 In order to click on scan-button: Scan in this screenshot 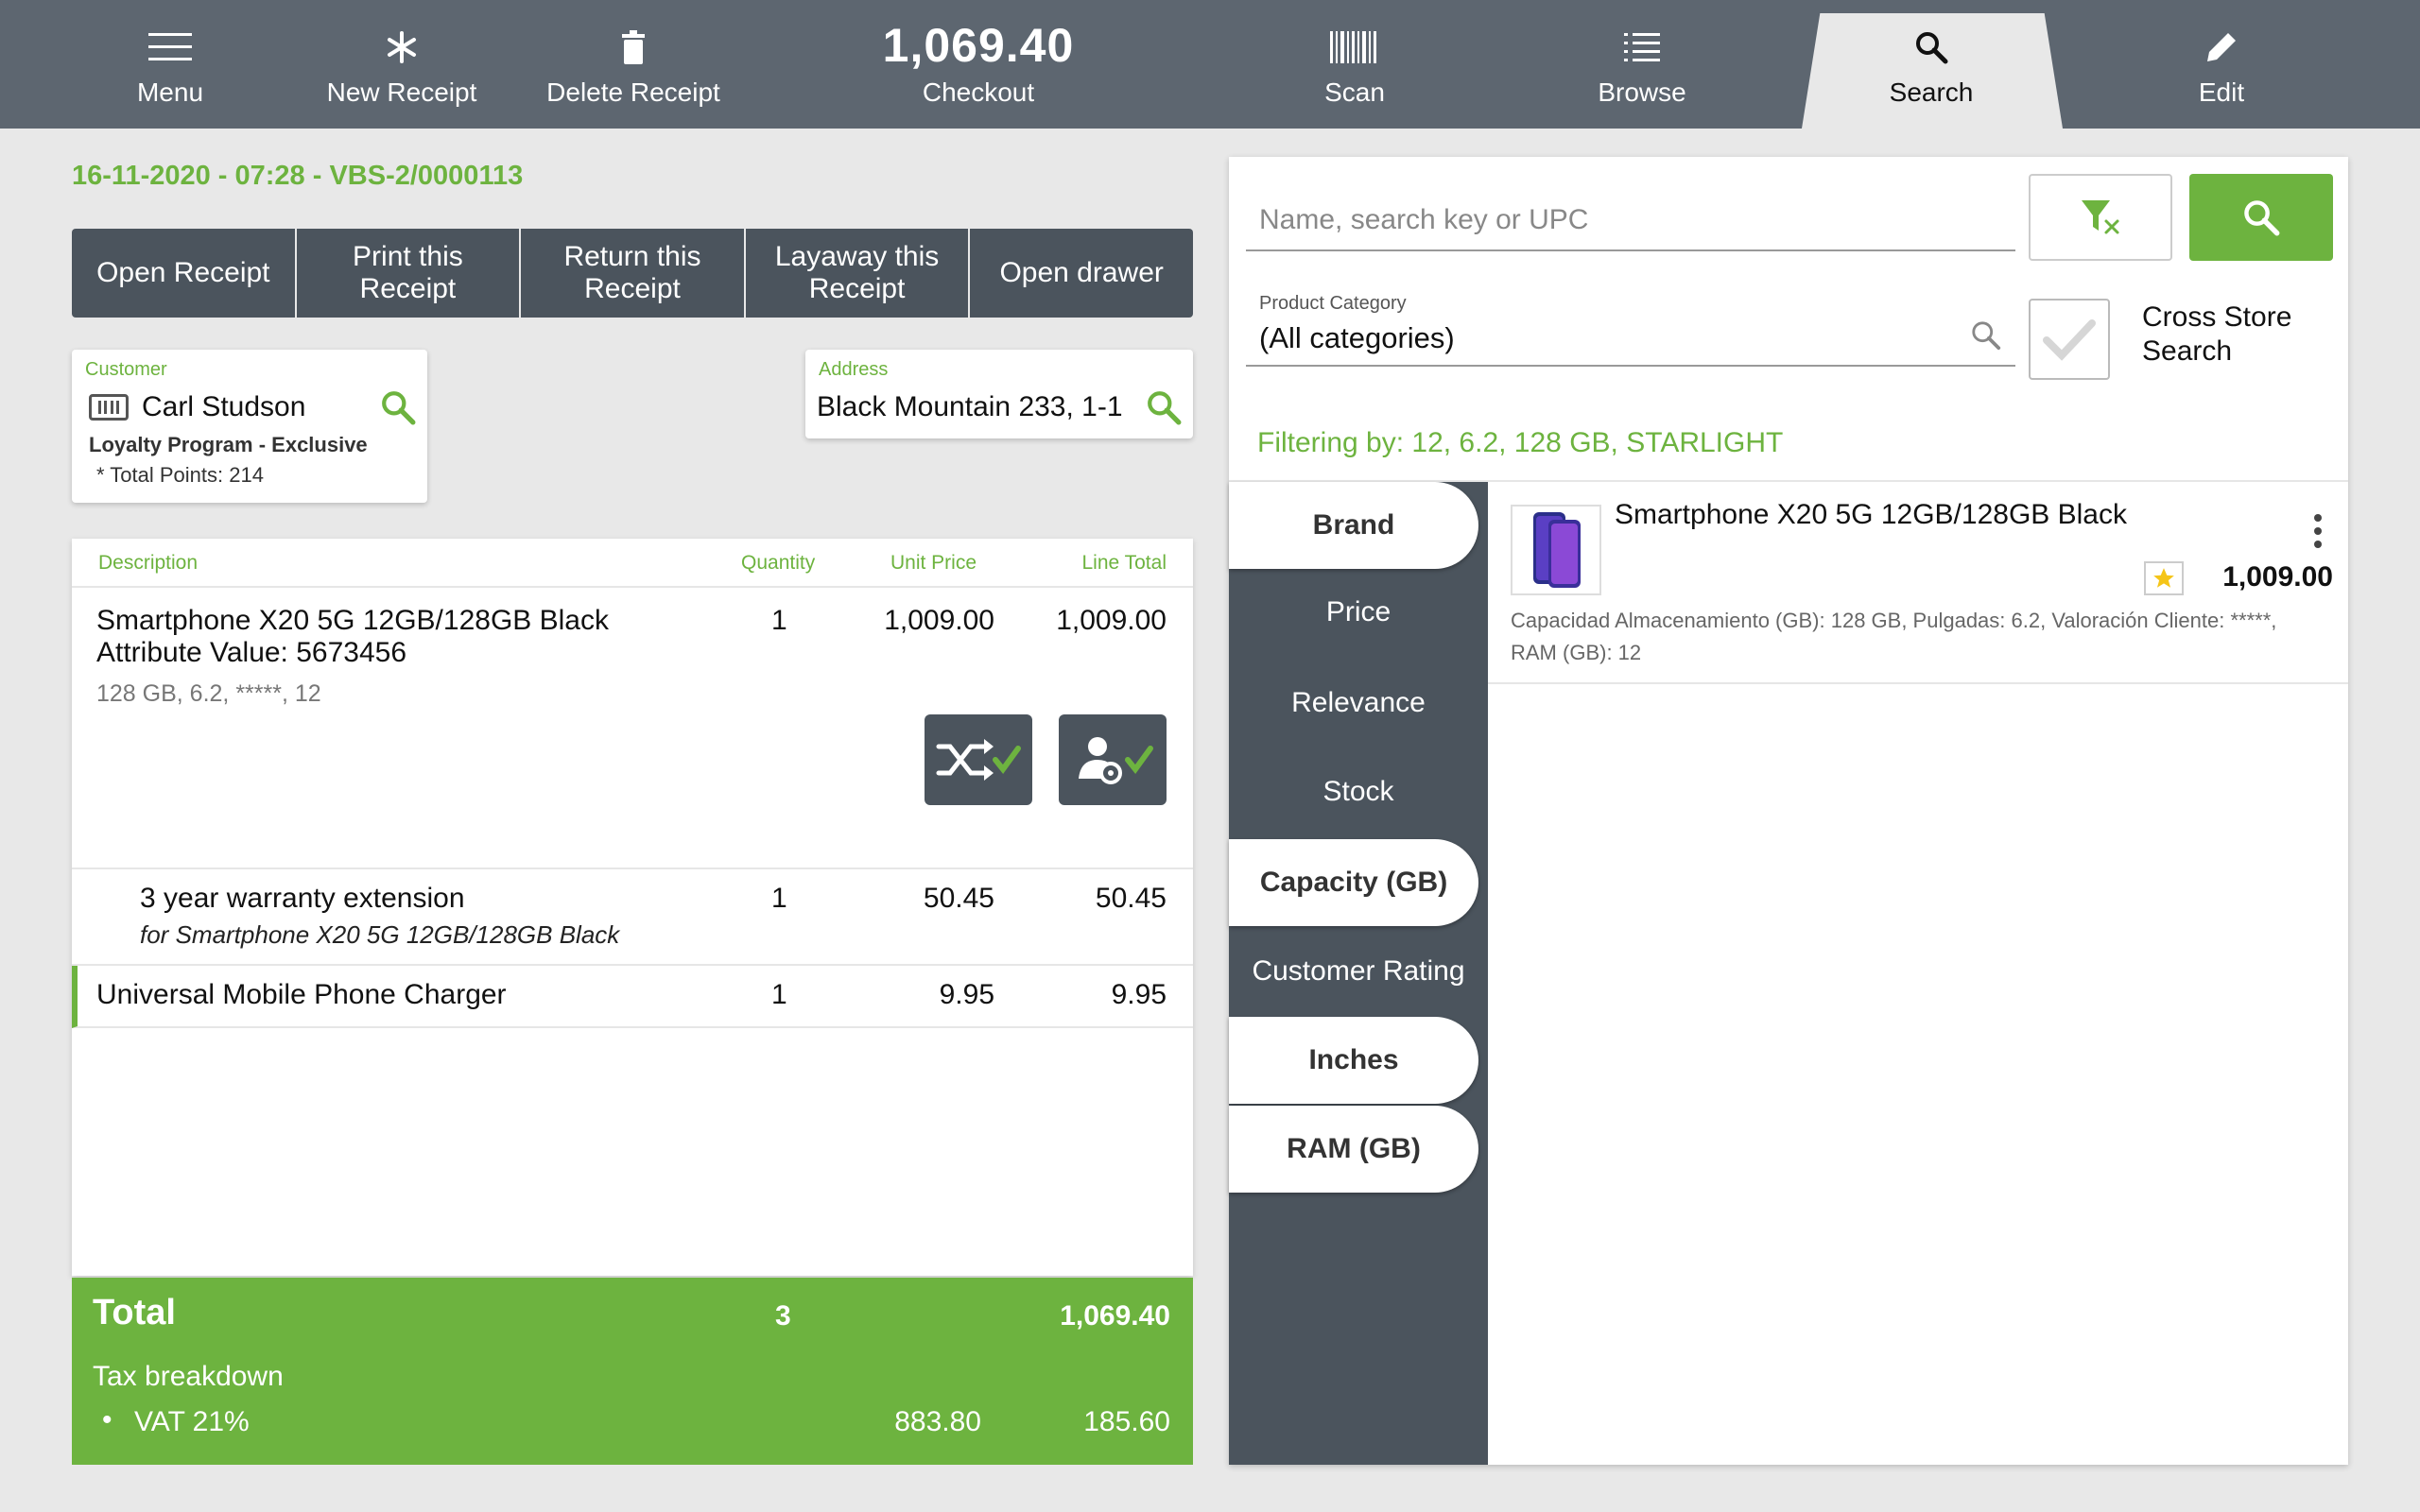, I will do `click(1354, 64)`.